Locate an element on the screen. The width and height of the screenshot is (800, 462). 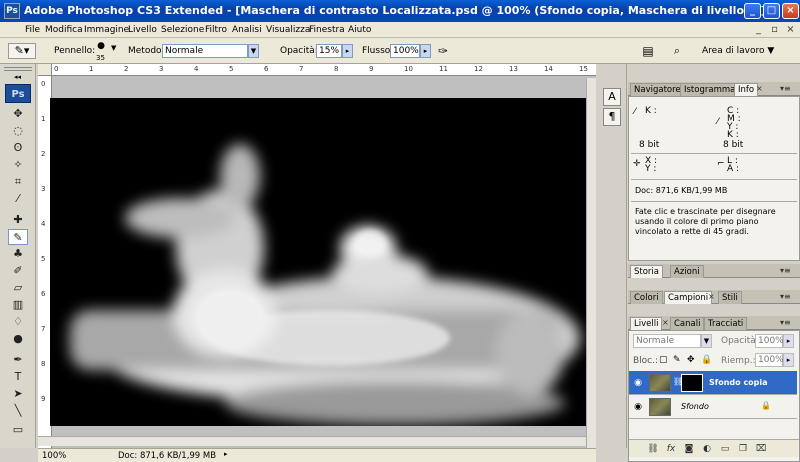
menu-file: File is located at coordinates (32, 30).